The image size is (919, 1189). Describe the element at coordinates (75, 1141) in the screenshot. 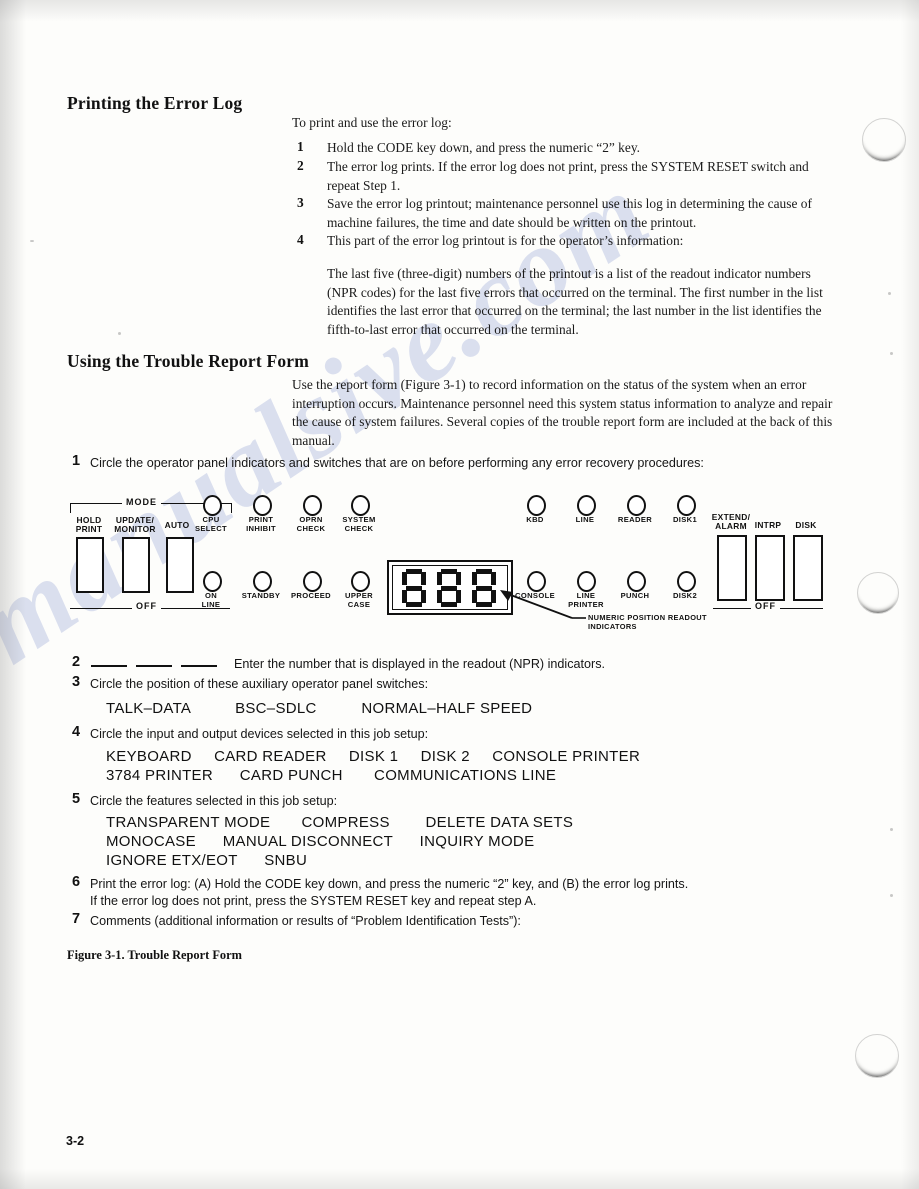

I see `page-number: 3-2` at that location.